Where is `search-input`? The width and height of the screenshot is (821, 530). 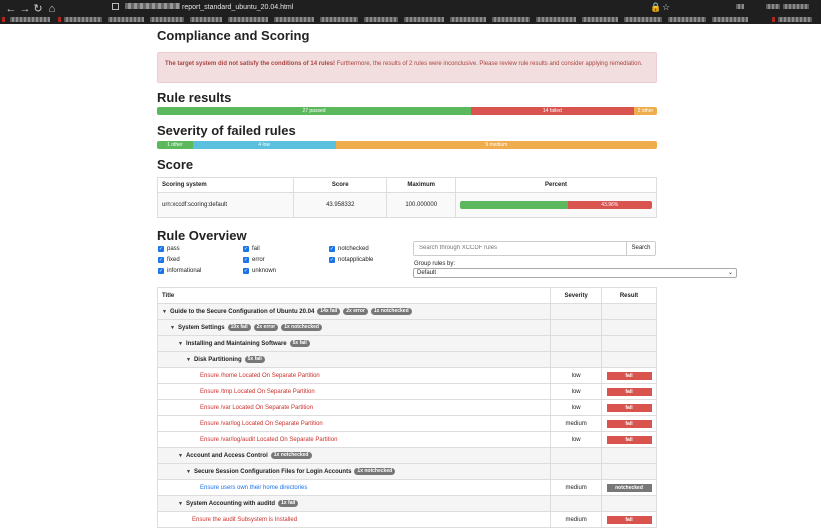 search-input is located at coordinates (520, 248).